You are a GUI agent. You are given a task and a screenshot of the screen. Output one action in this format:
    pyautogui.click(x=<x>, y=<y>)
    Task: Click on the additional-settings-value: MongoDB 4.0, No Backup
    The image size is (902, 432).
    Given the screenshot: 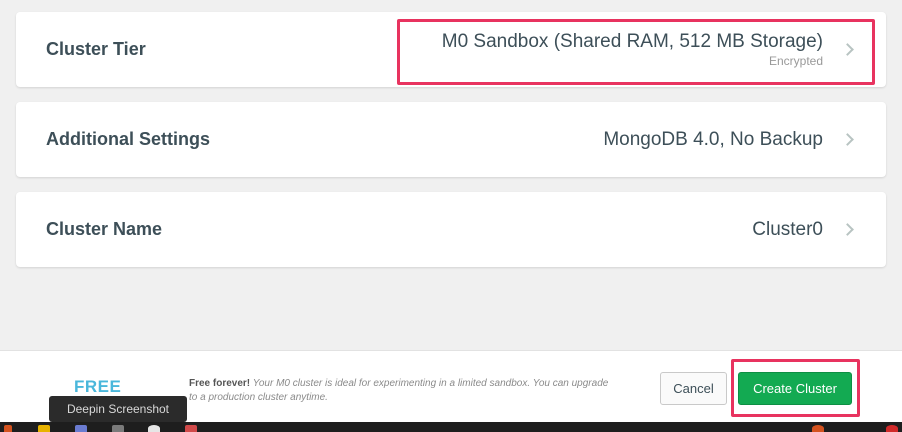 What is the action you would take?
    pyautogui.click(x=713, y=139)
    